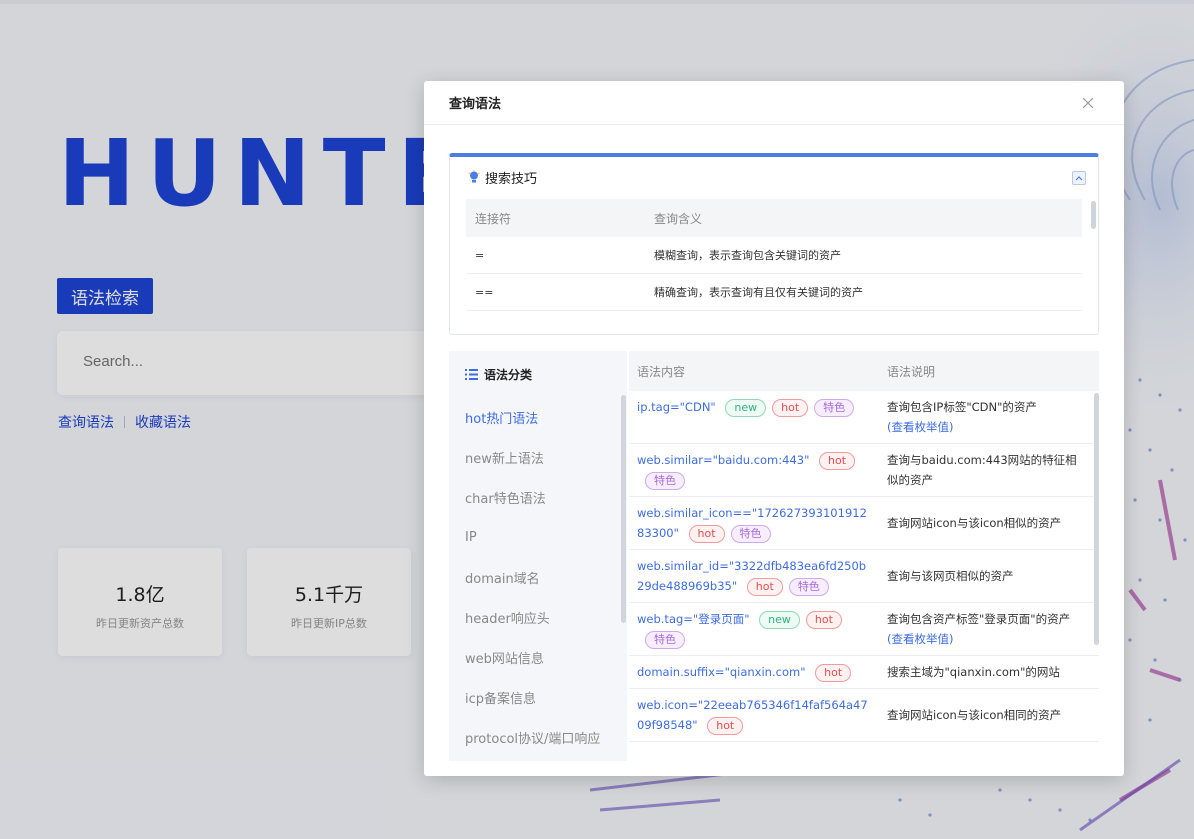  What do you see at coordinates (538, 697) in the screenshot?
I see `category-item-icp: icp备案信息` at bounding box center [538, 697].